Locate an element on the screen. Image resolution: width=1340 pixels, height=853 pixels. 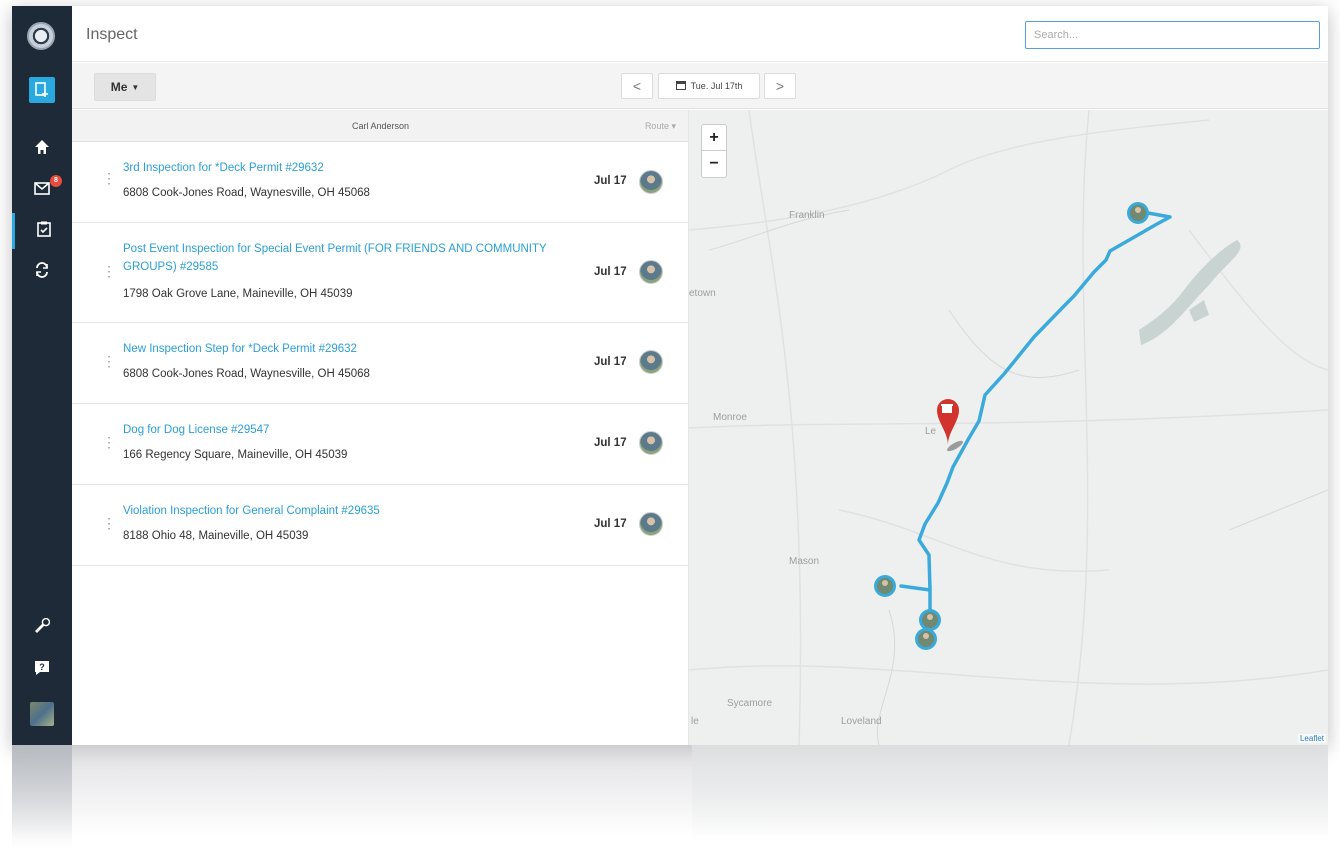
zoom-in-button: + is located at coordinates (714, 138).